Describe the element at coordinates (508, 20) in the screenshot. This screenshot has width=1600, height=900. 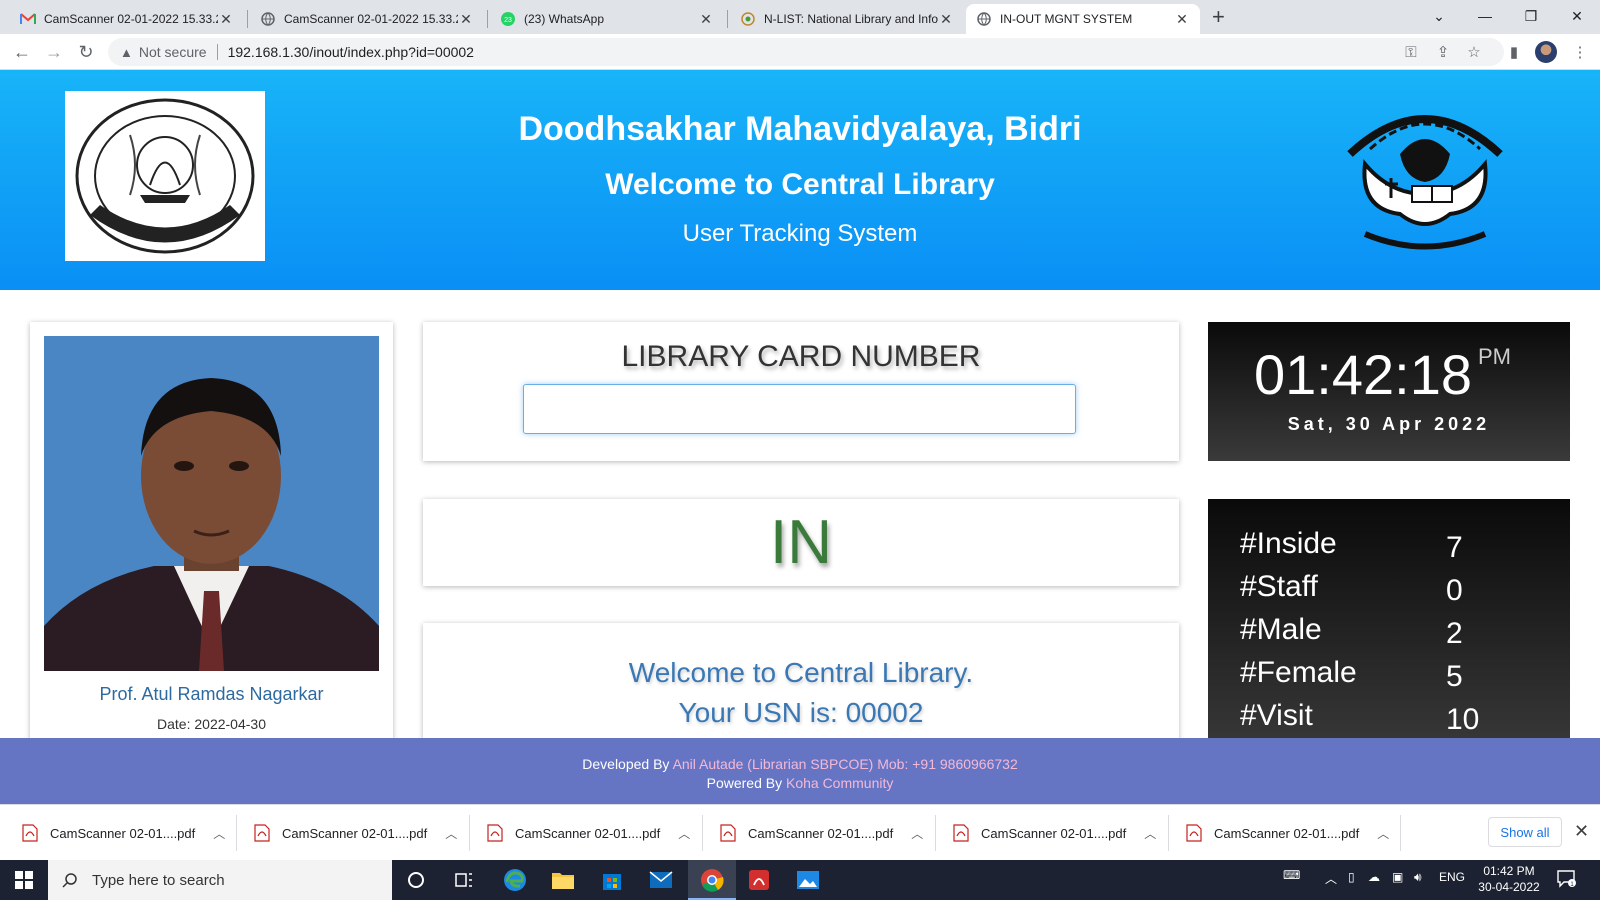
I see `svg-text: 23` at that location.